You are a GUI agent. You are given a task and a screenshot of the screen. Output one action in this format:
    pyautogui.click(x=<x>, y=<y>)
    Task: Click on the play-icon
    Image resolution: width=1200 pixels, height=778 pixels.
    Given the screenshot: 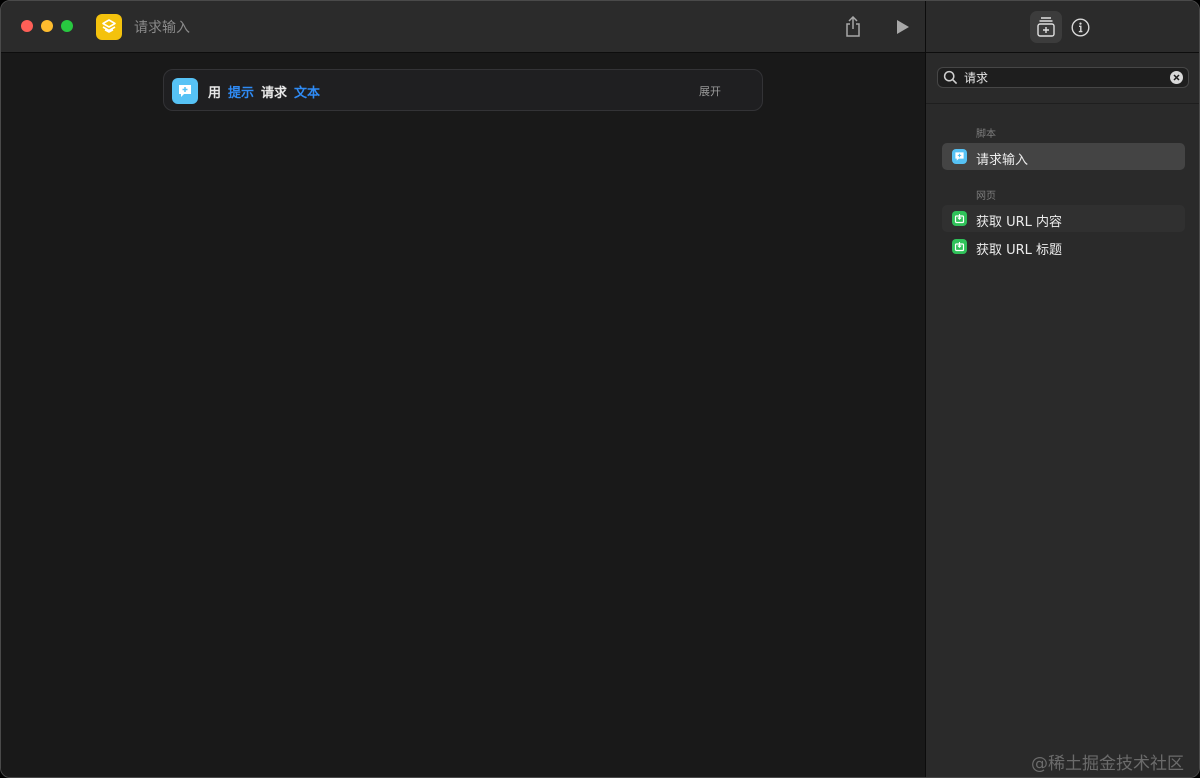 What is the action you would take?
    pyautogui.click(x=903, y=27)
    